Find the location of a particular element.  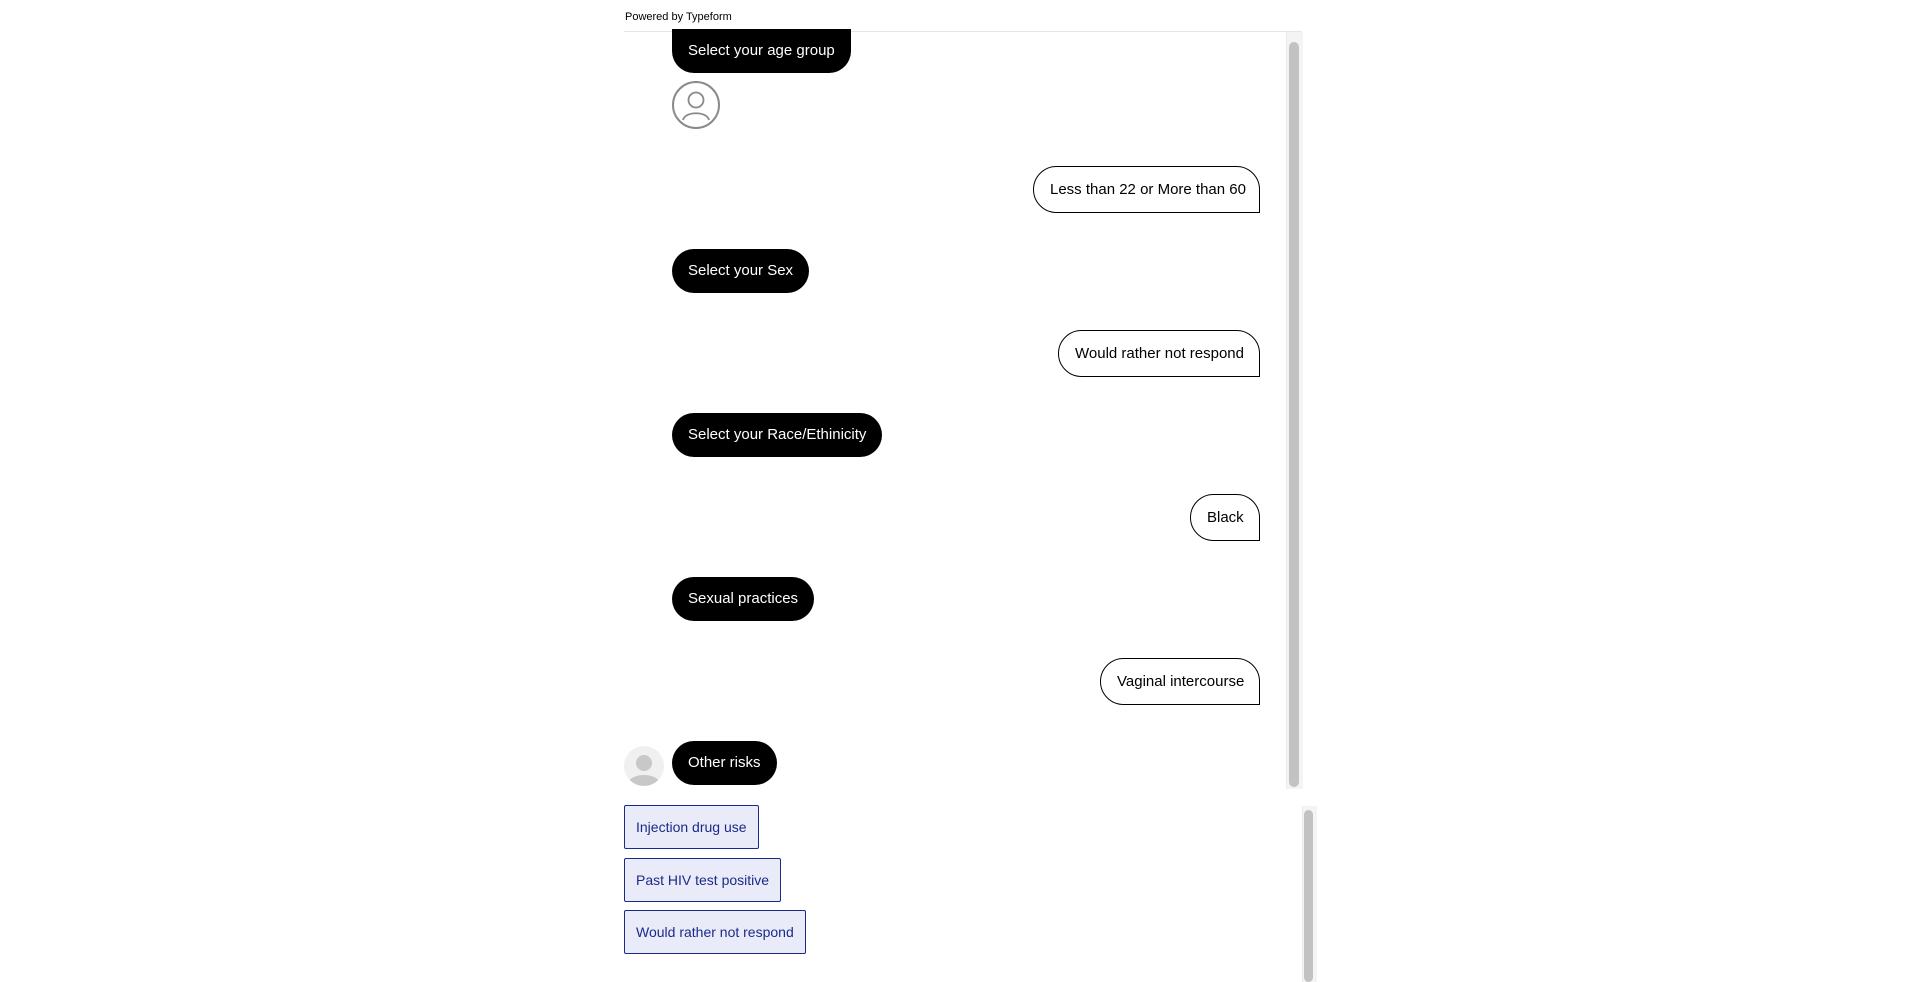

user-silhouette-icon is located at coordinates (644, 766).